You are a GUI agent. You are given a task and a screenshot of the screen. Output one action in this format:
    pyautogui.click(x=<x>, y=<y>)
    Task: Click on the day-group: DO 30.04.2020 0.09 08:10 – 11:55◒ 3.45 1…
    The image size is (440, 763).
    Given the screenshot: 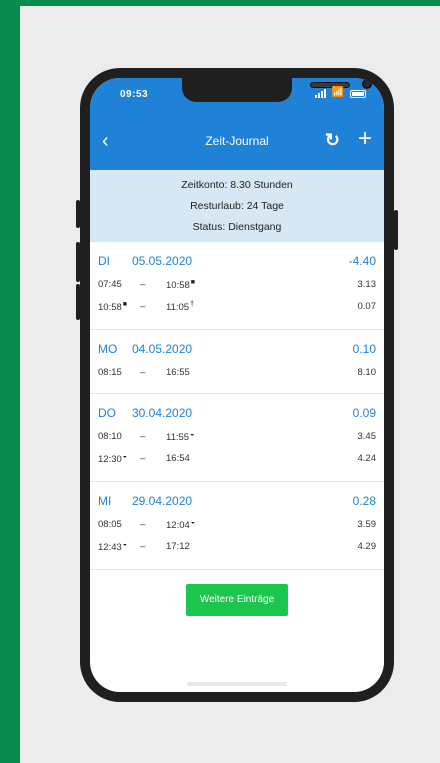 What is the action you would take?
    pyautogui.click(x=237, y=438)
    